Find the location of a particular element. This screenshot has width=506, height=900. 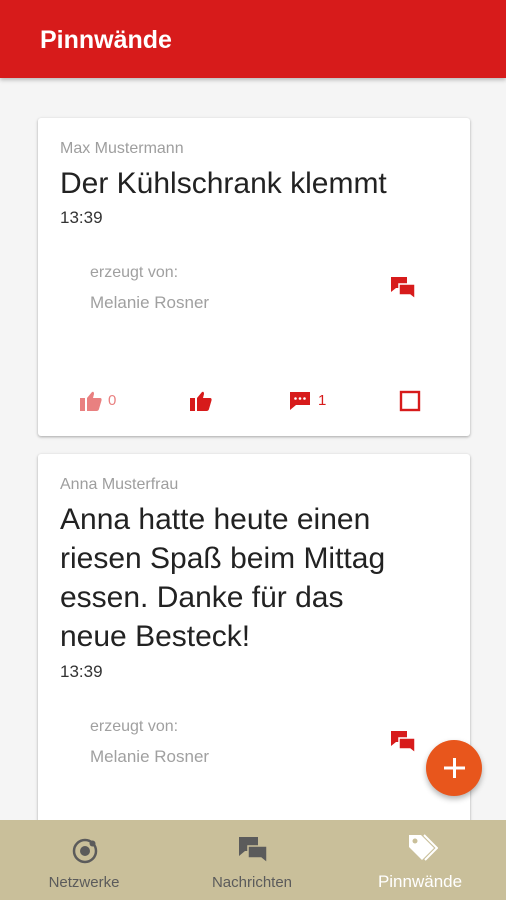

add-post-button is located at coordinates (454, 768).